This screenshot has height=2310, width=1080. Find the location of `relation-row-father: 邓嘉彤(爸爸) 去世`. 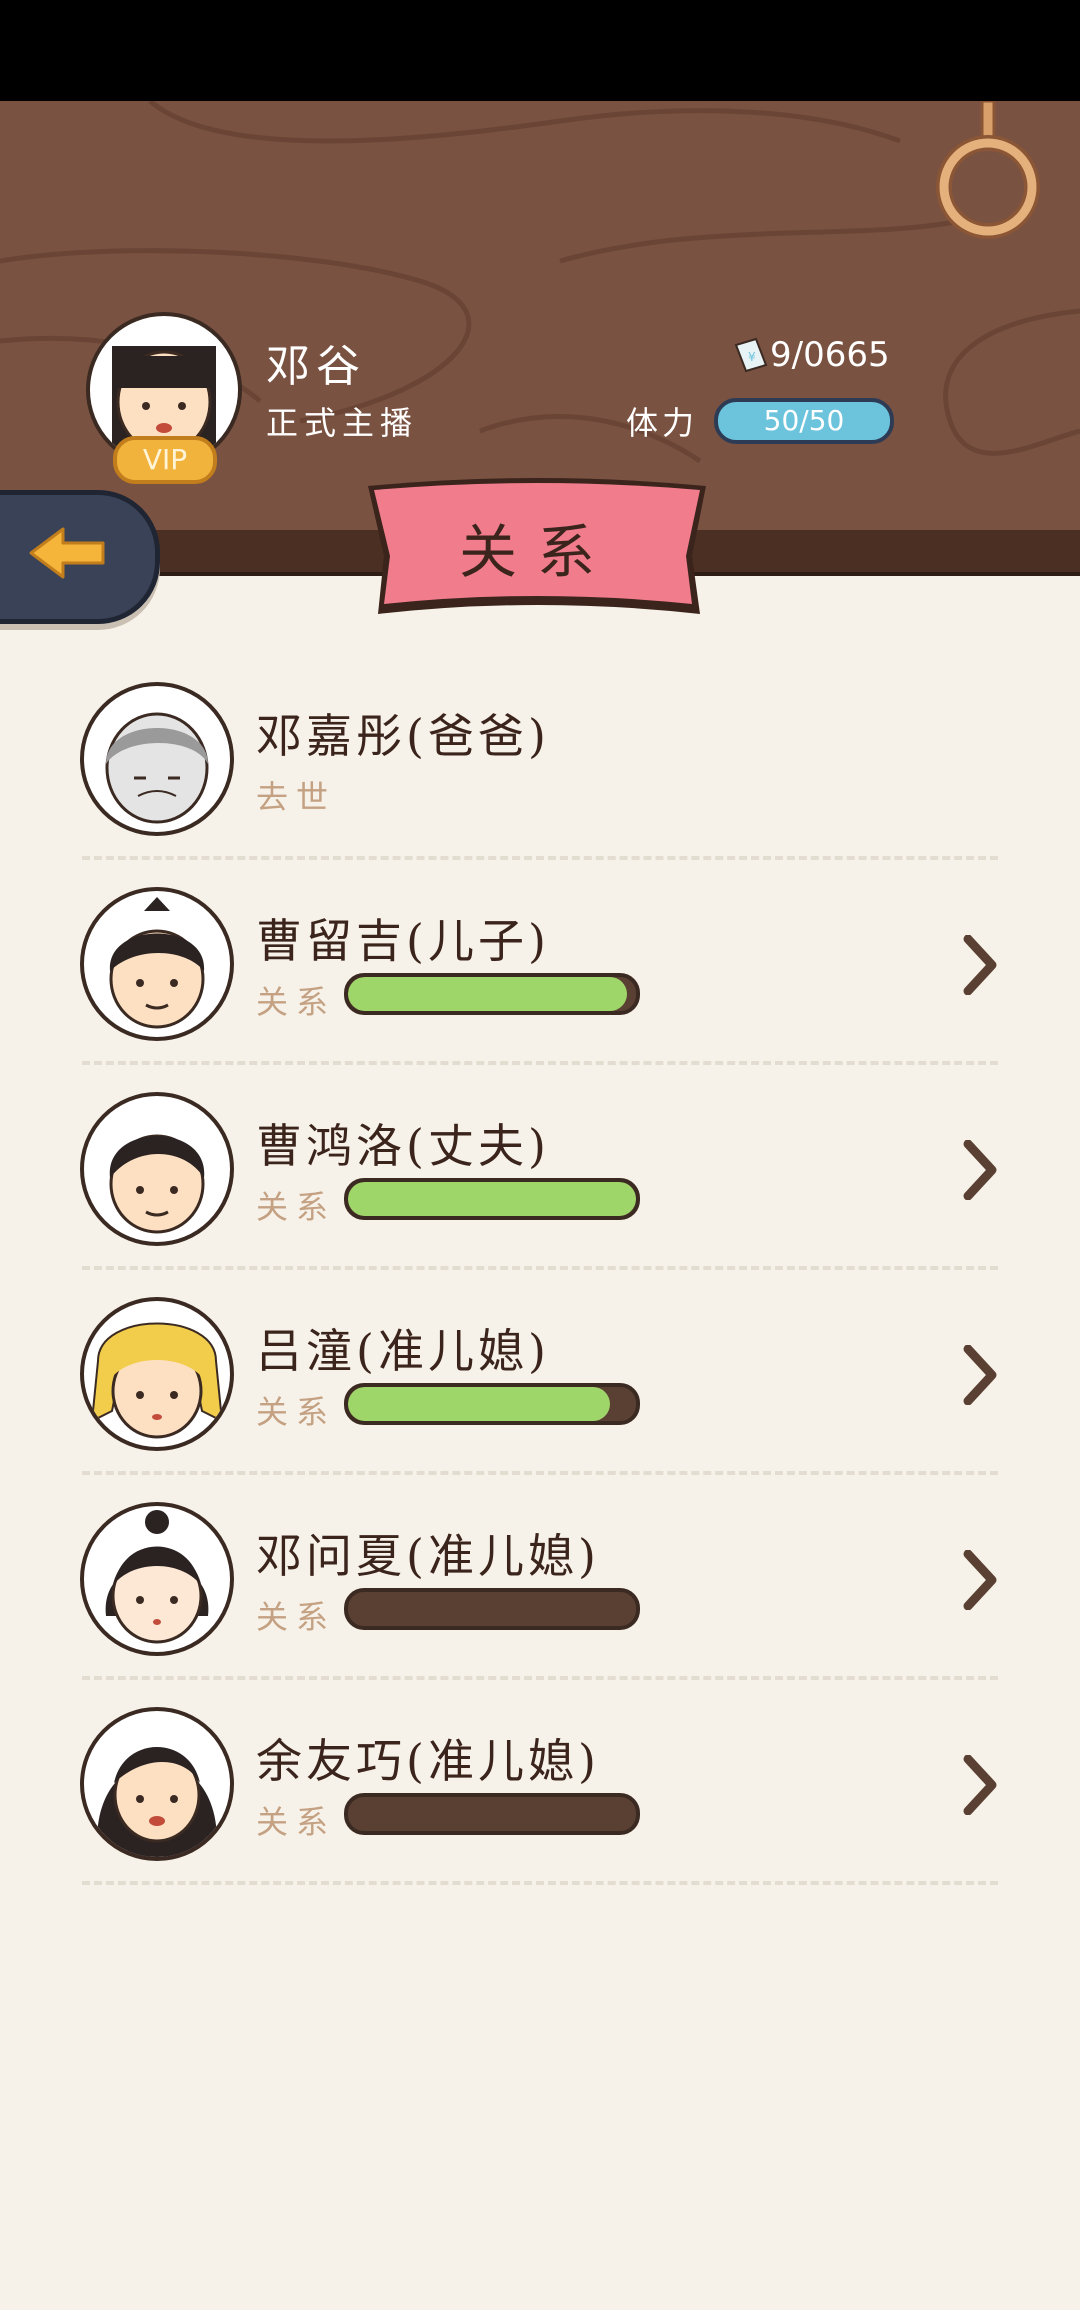

relation-row-father: 邓嘉彤(爸爸) 去世 is located at coordinates (540, 774).